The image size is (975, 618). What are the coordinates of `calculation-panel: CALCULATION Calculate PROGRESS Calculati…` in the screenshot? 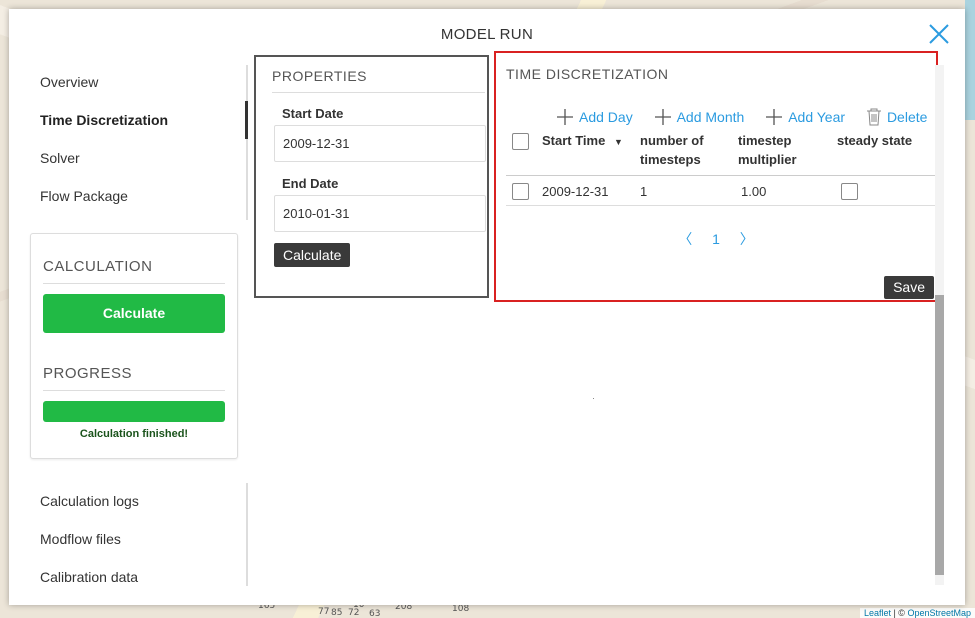 It's located at (134, 346).